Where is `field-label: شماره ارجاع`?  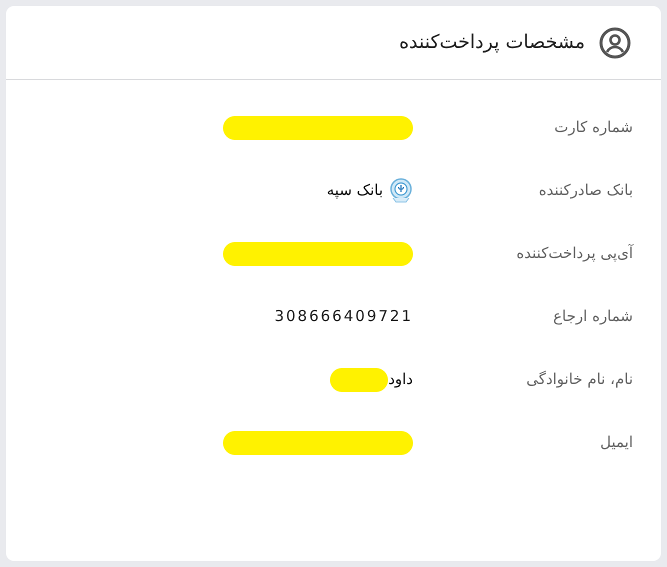 field-label: شماره ارجاع is located at coordinates (592, 317).